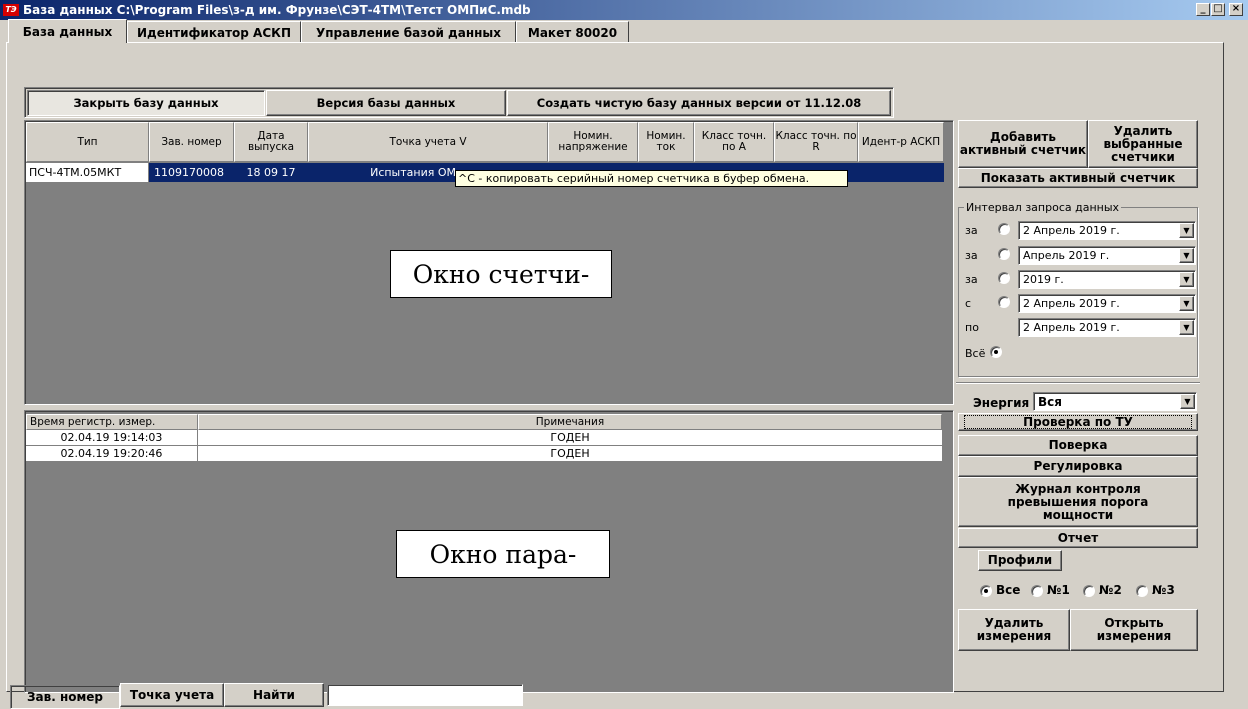  Describe the element at coordinates (666, 142) in the screenshot. I see `col-header-current: Номин. ток` at that location.